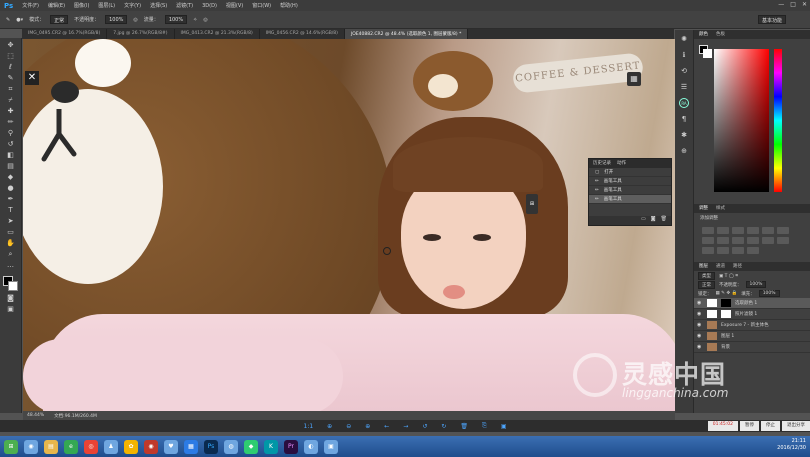 The height and width of the screenshot is (457, 810). What do you see at coordinates (329, 426) in the screenshot?
I see `zoom-in-icon: ⊕` at bounding box center [329, 426].